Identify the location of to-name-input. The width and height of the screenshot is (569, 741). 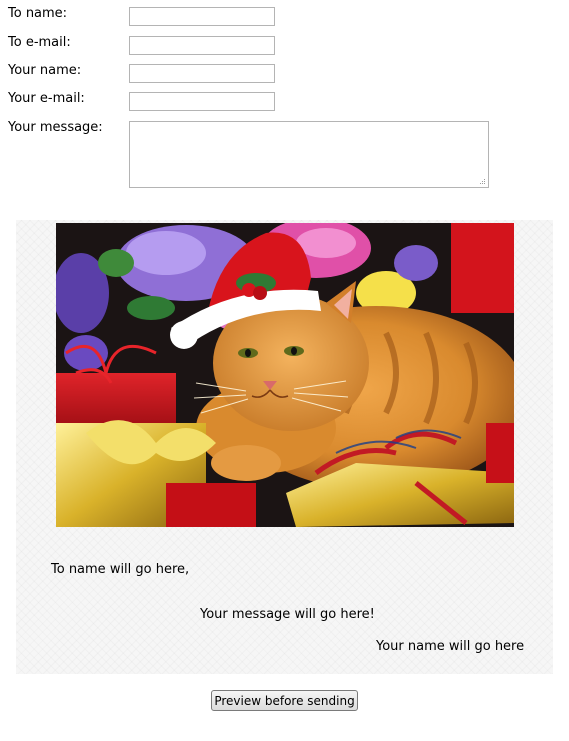
(202, 16).